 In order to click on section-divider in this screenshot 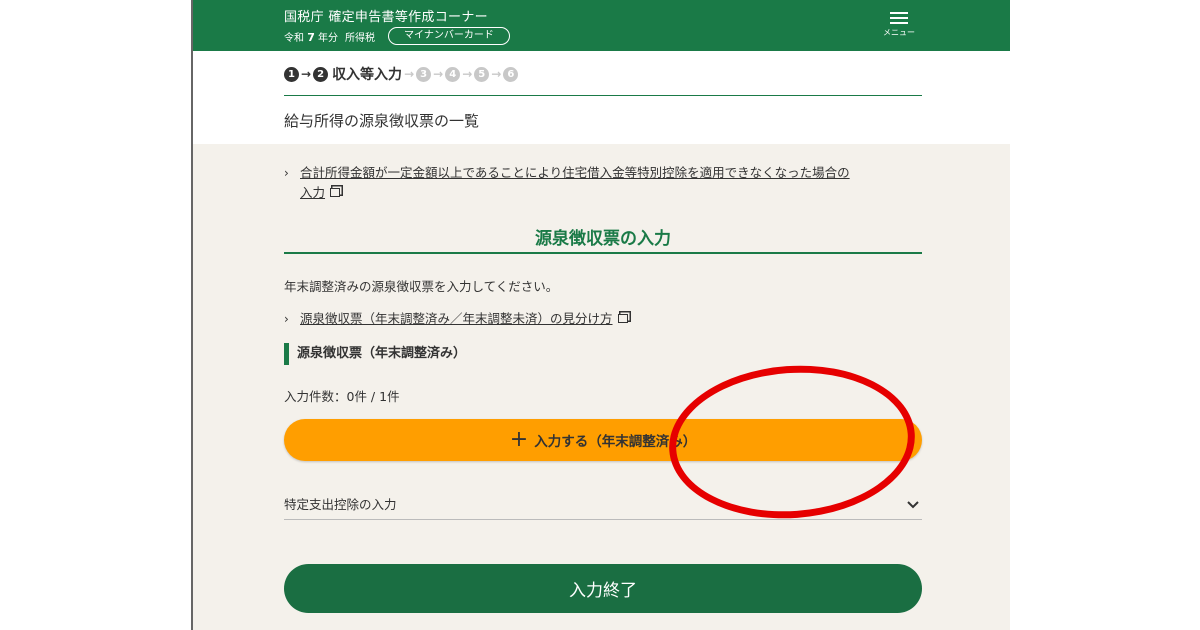, I will do `click(603, 253)`.